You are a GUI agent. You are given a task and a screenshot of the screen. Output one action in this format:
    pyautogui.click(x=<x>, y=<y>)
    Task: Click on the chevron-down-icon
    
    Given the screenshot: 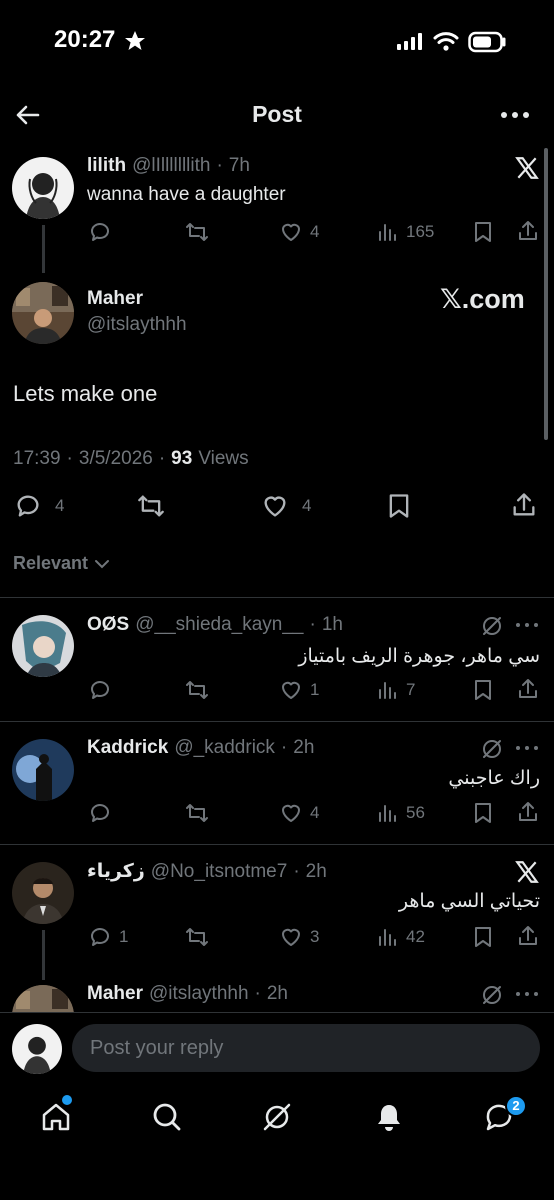 What is the action you would take?
    pyautogui.click(x=102, y=563)
    